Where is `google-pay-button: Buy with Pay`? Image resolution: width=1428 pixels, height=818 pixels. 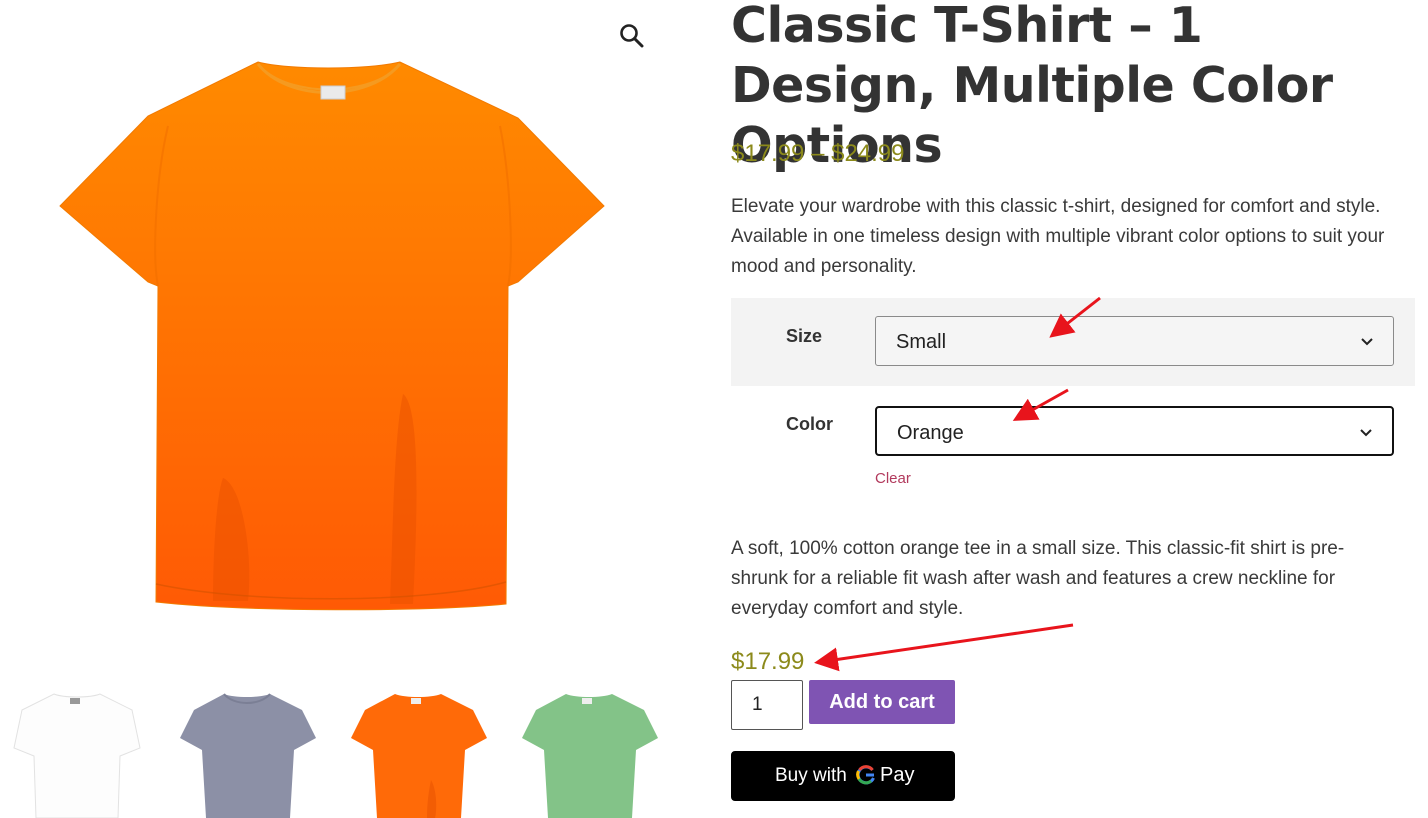
google-pay-button: Buy with Pay is located at coordinates (843, 776).